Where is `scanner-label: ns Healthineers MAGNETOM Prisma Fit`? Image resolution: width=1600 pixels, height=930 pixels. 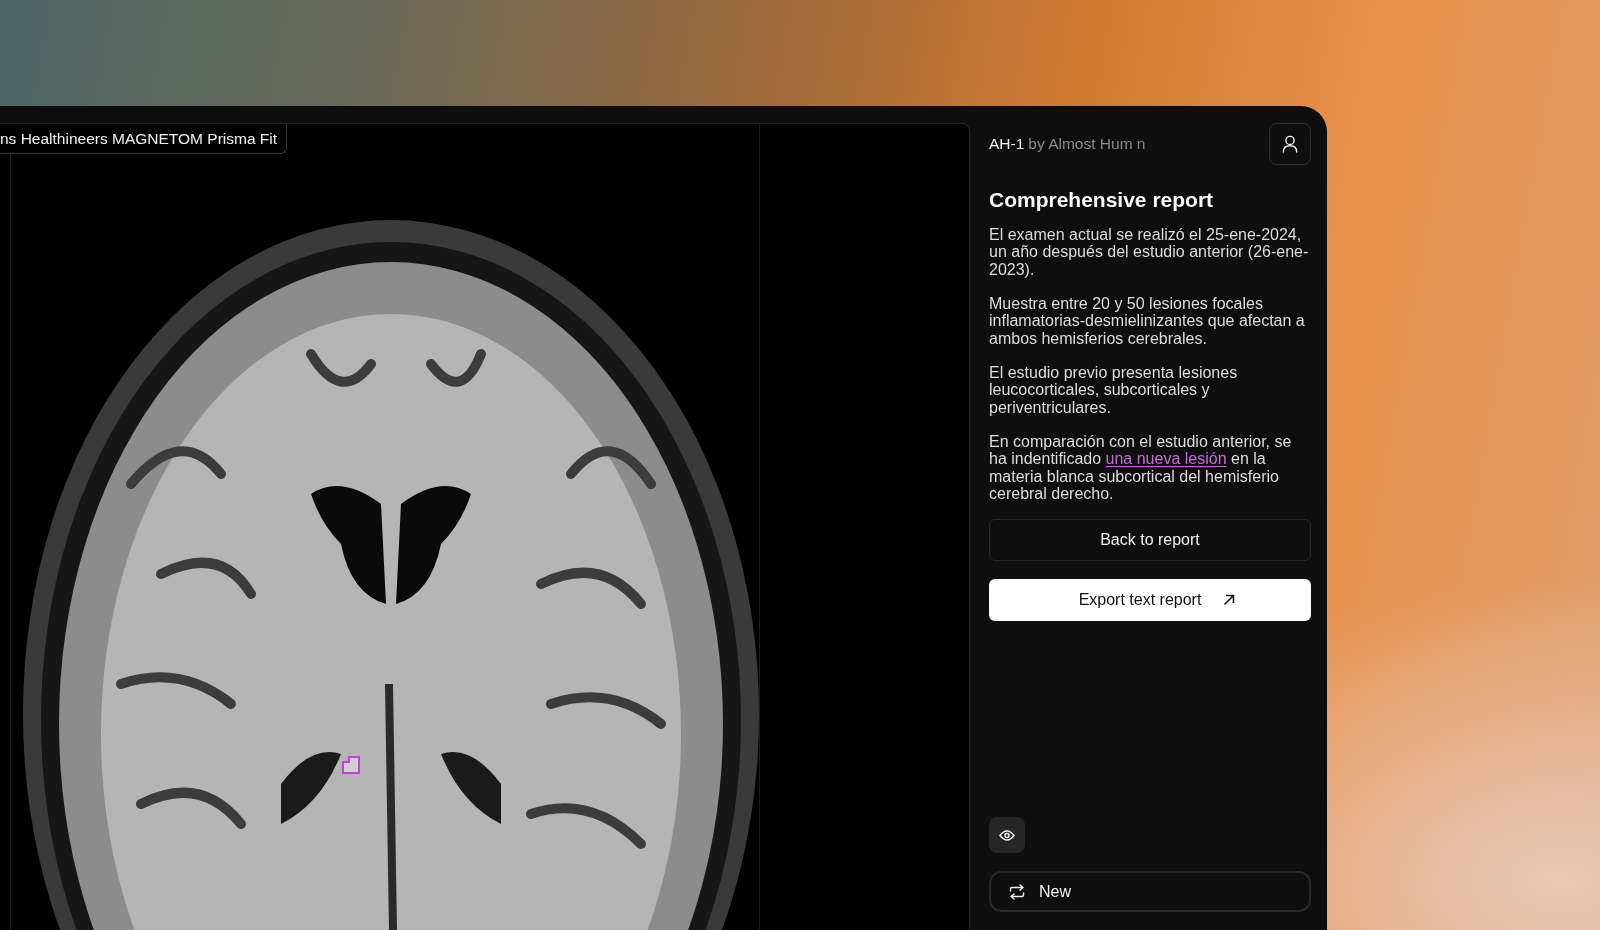
scanner-label: ns Healthineers MAGNETOM Prisma Fit is located at coordinates (144, 139).